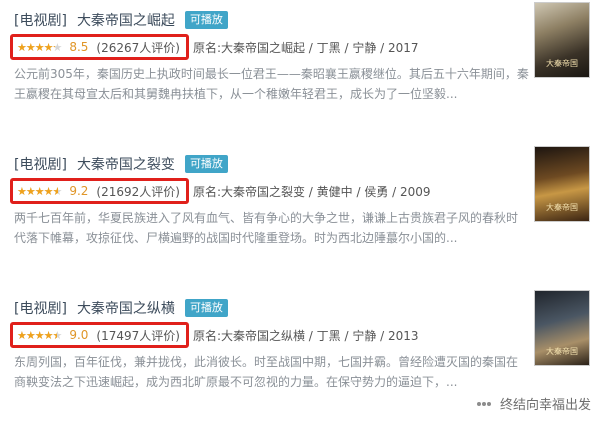 This screenshot has width=603, height=421. I want to click on title-row: [电视剧] 大秦帝国之纵横 可播放, so click(121, 308).